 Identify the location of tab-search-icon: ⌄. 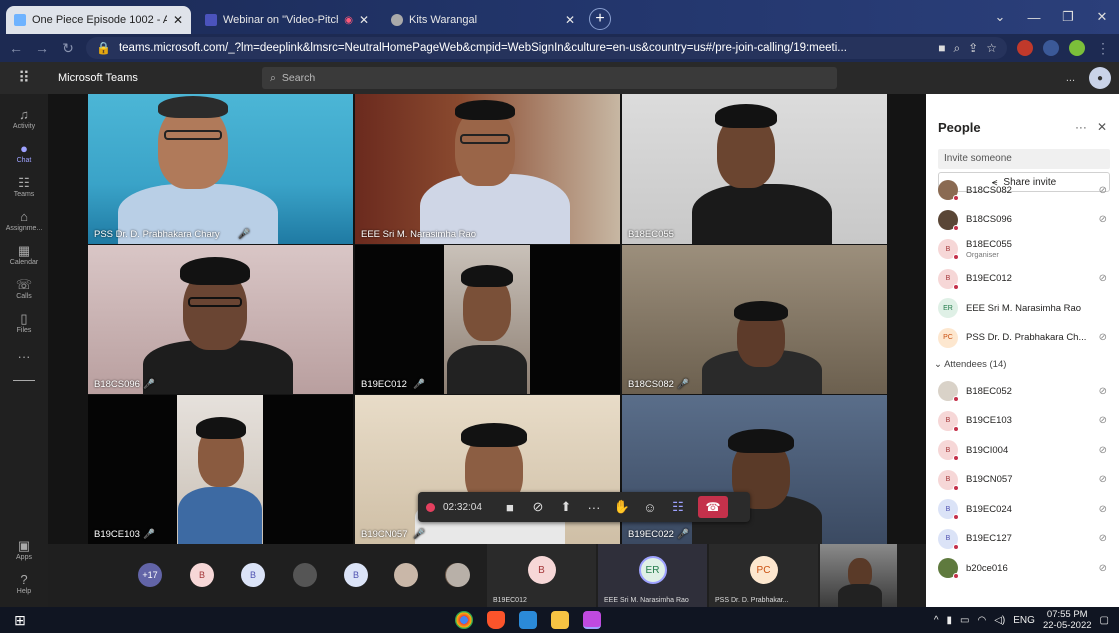
(1000, 17).